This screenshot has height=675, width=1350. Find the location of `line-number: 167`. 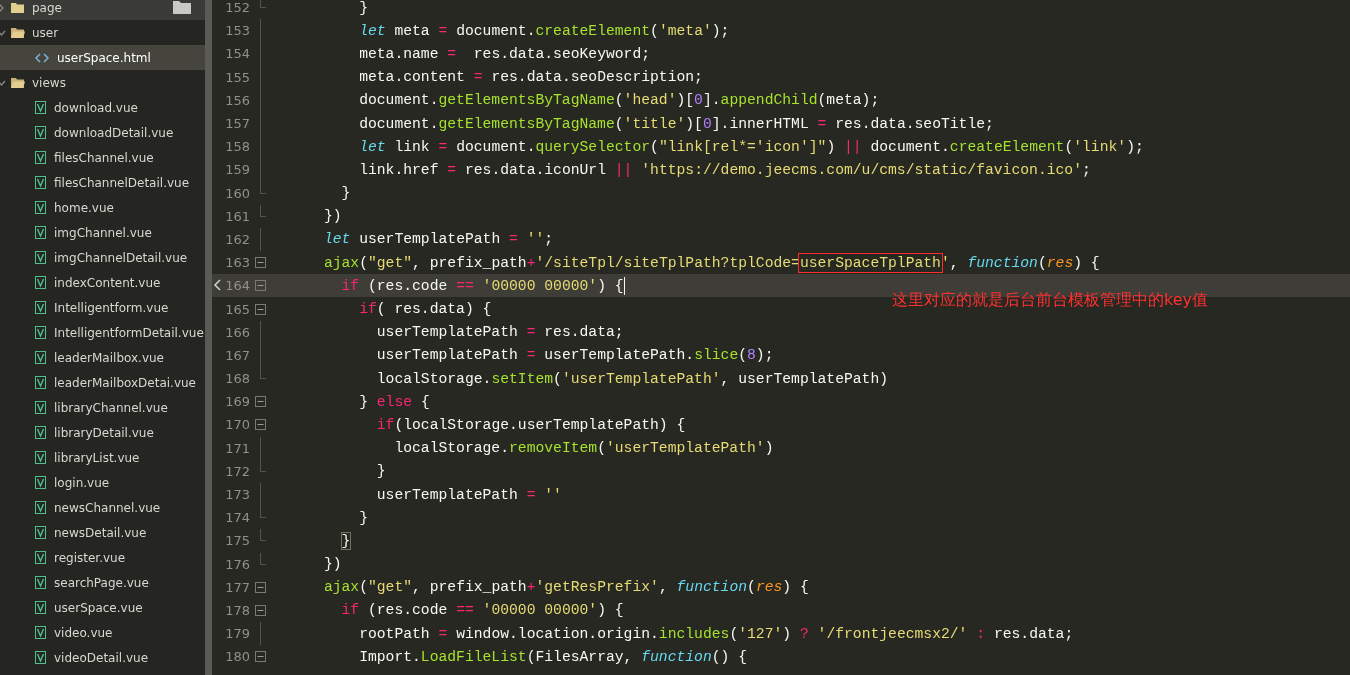

line-number: 167 is located at coordinates (237, 355).